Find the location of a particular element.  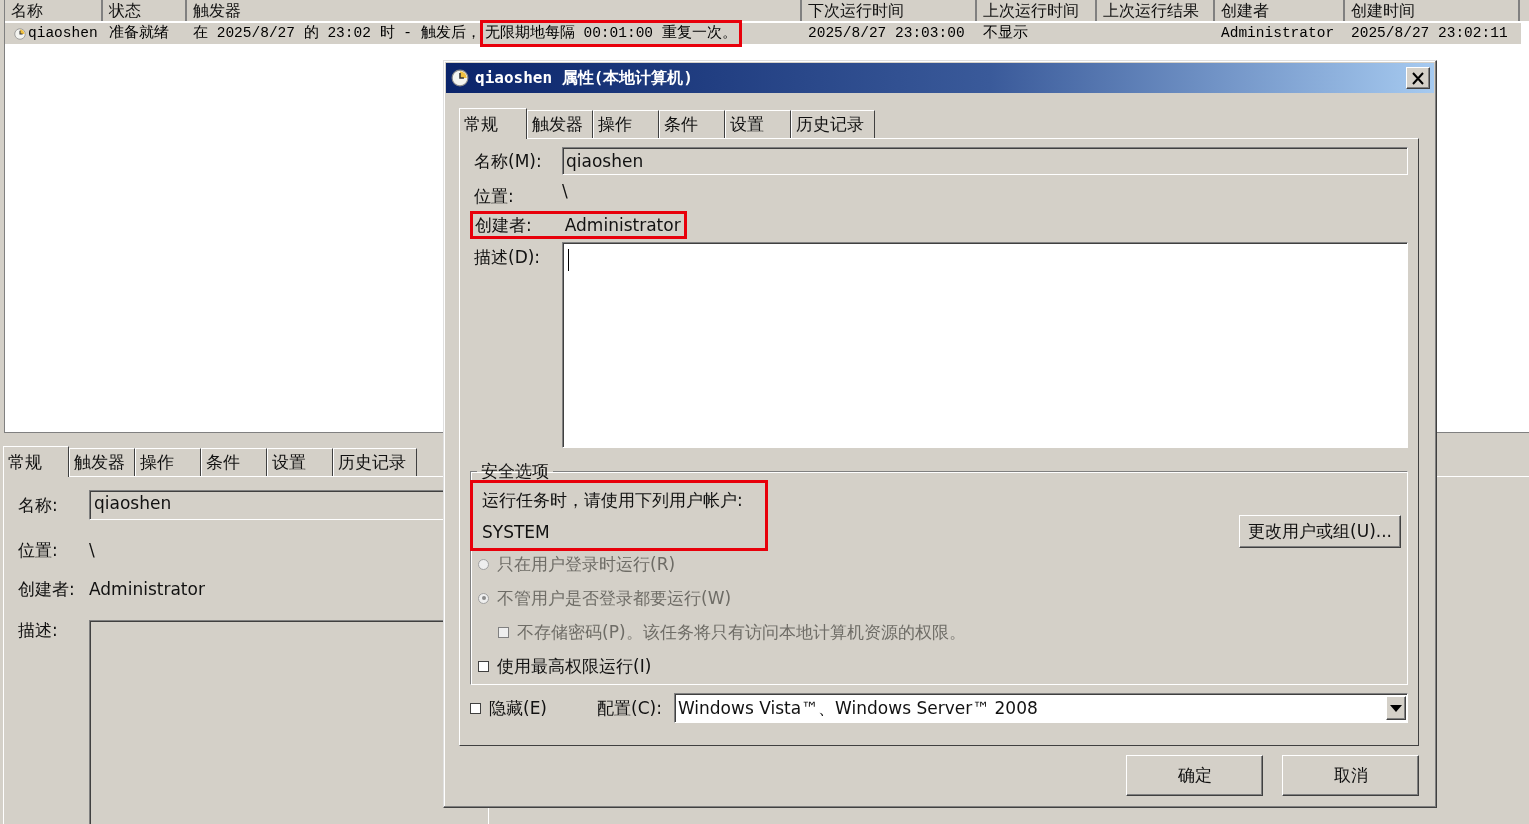

table-cell: 无限期地每隔 00:01:00 重复一次。 is located at coordinates (610, 33).